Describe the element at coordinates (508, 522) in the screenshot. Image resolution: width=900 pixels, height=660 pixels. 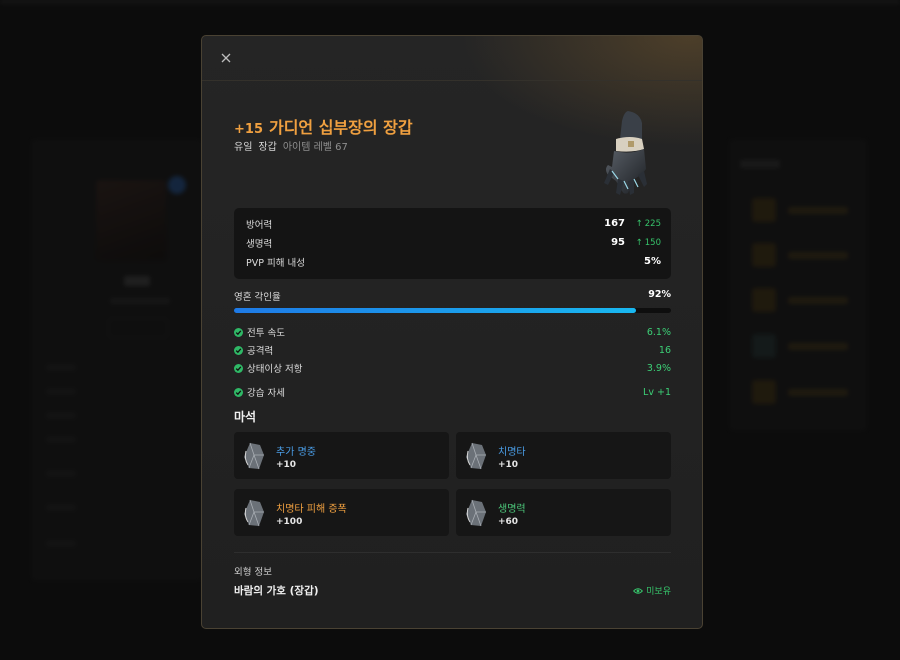
I see `gem-amount: +60` at that location.